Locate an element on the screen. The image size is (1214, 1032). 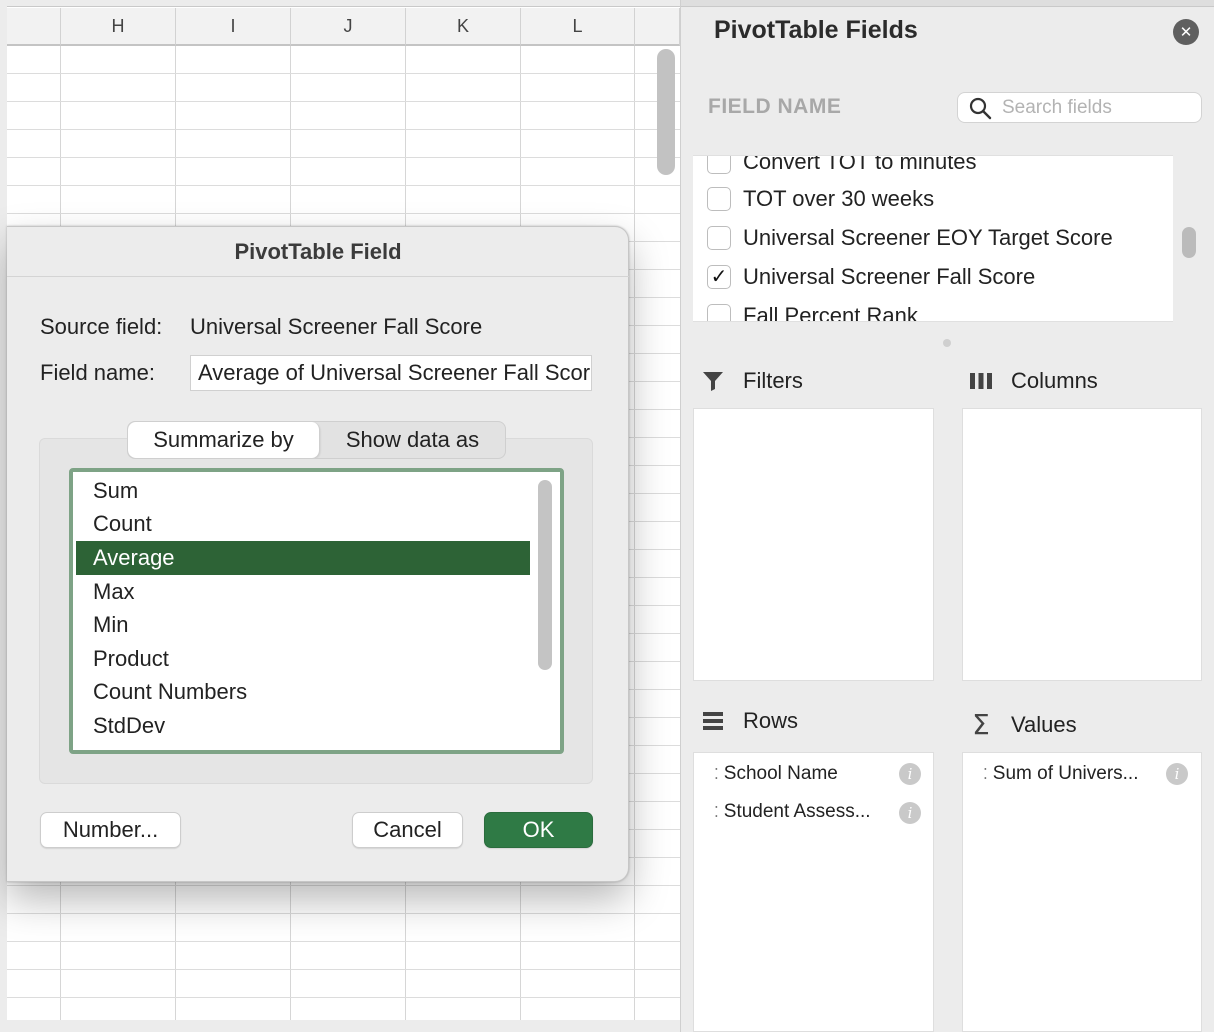
field-item: Fall Percent Rank is located at coordinates (812, 309).